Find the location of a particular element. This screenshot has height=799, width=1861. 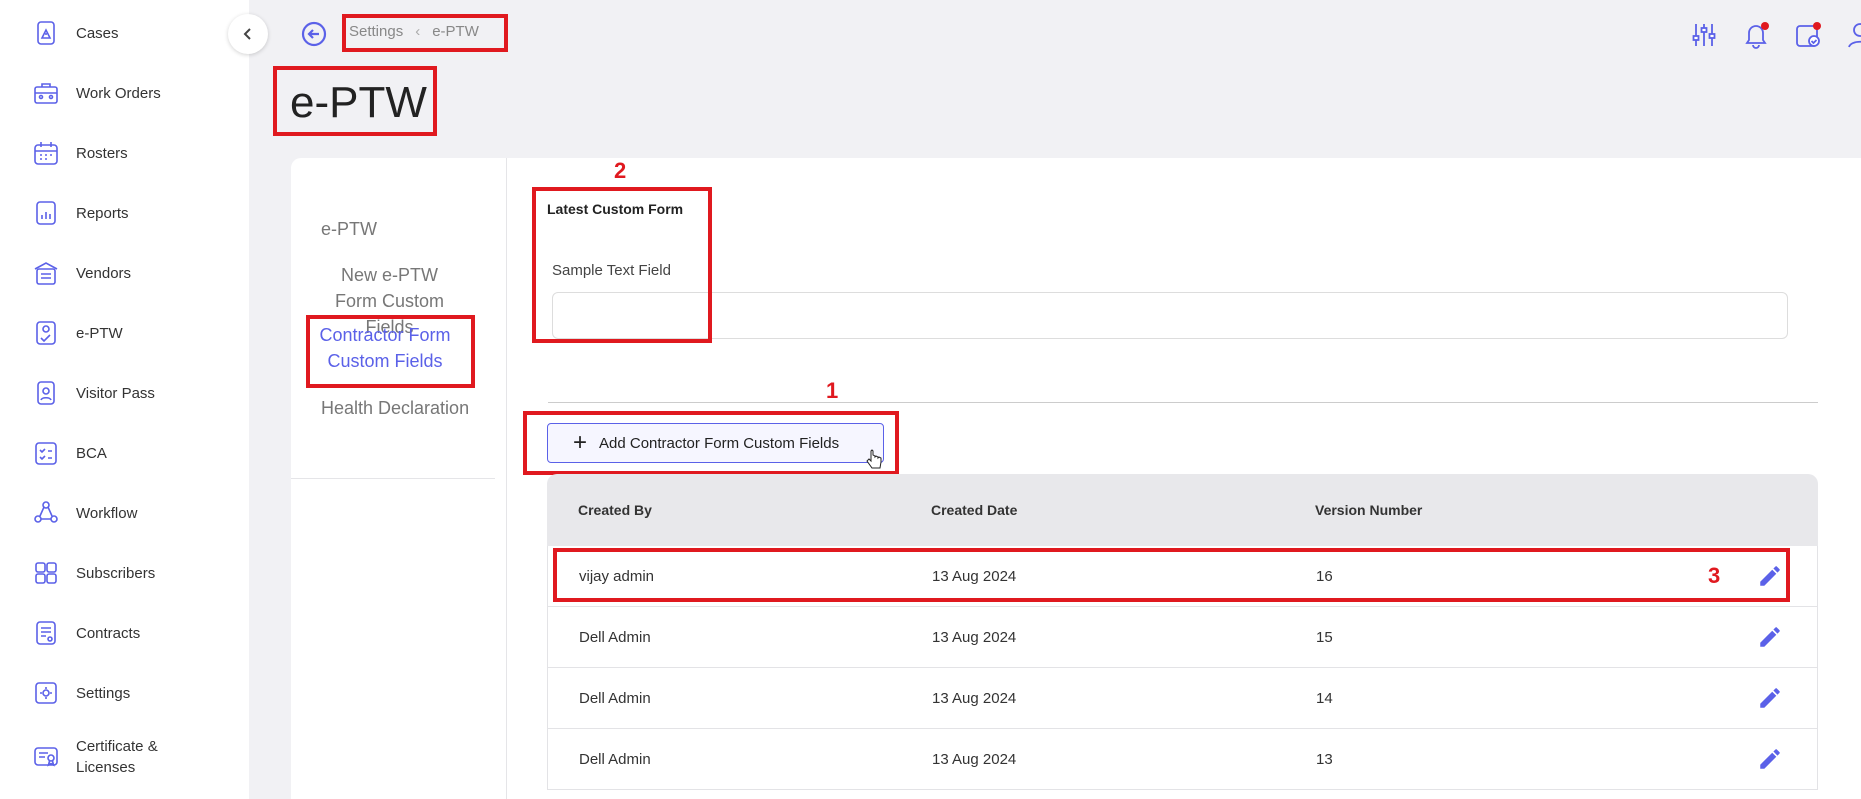

sidebar-item-work-orders: Work Orders is located at coordinates (95, 93).